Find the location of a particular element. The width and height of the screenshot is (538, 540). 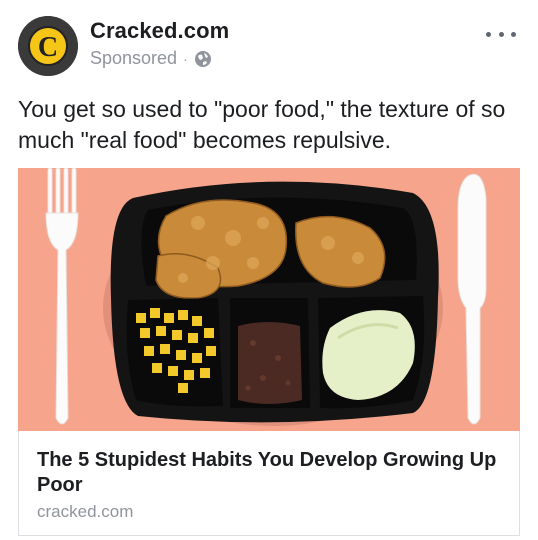

globe-icon is located at coordinates (202, 58).